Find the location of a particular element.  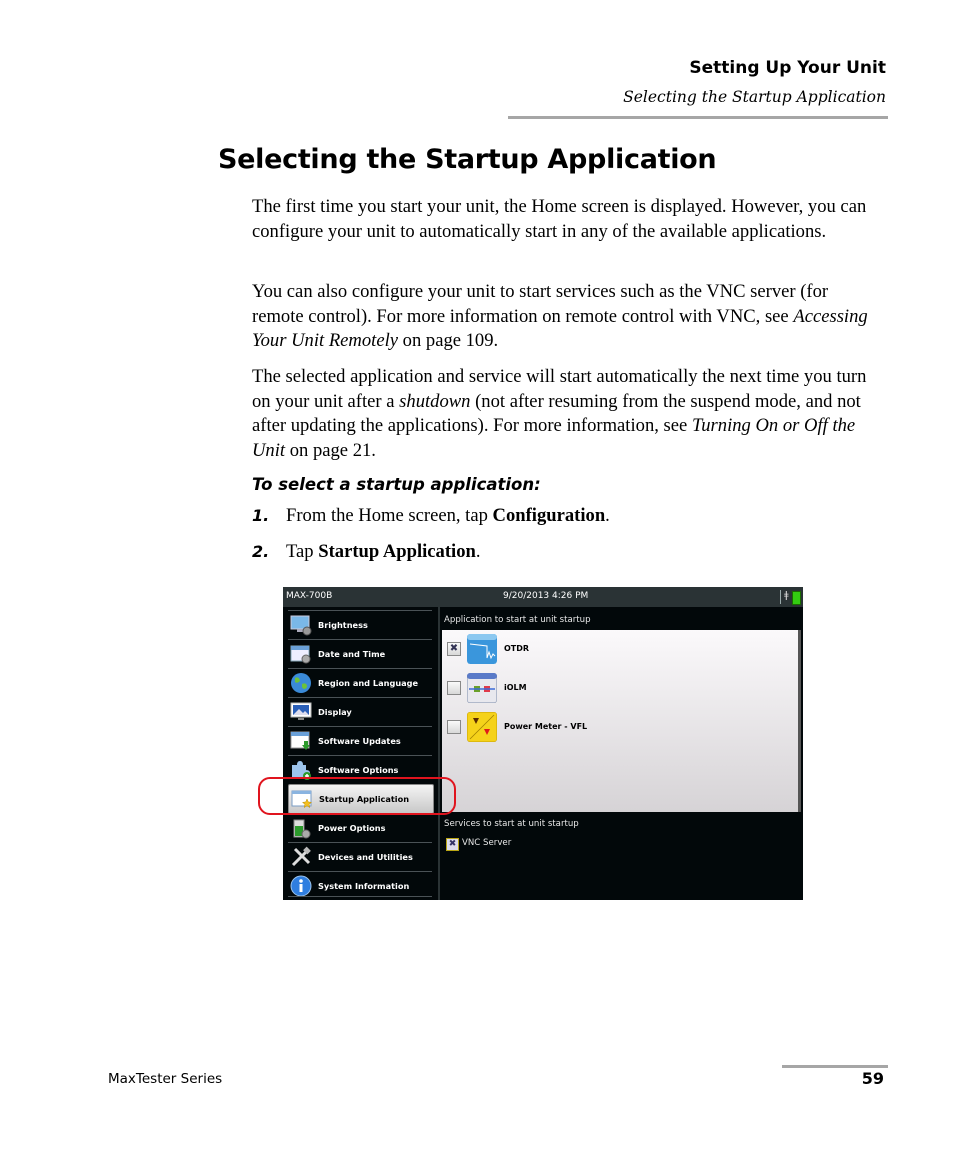

globe-icon is located at coordinates (301, 683).